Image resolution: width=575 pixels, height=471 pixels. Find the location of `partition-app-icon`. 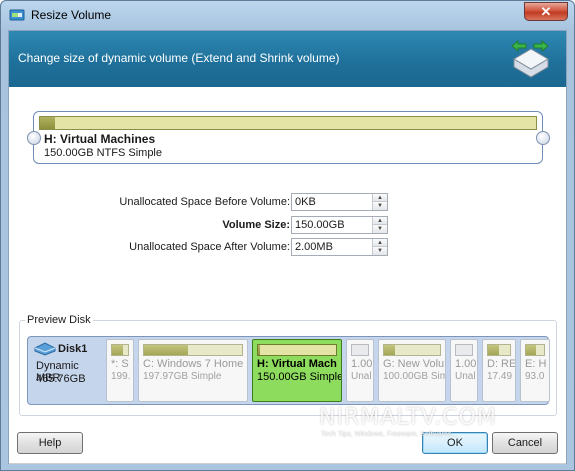

partition-app-icon is located at coordinates (17, 15).